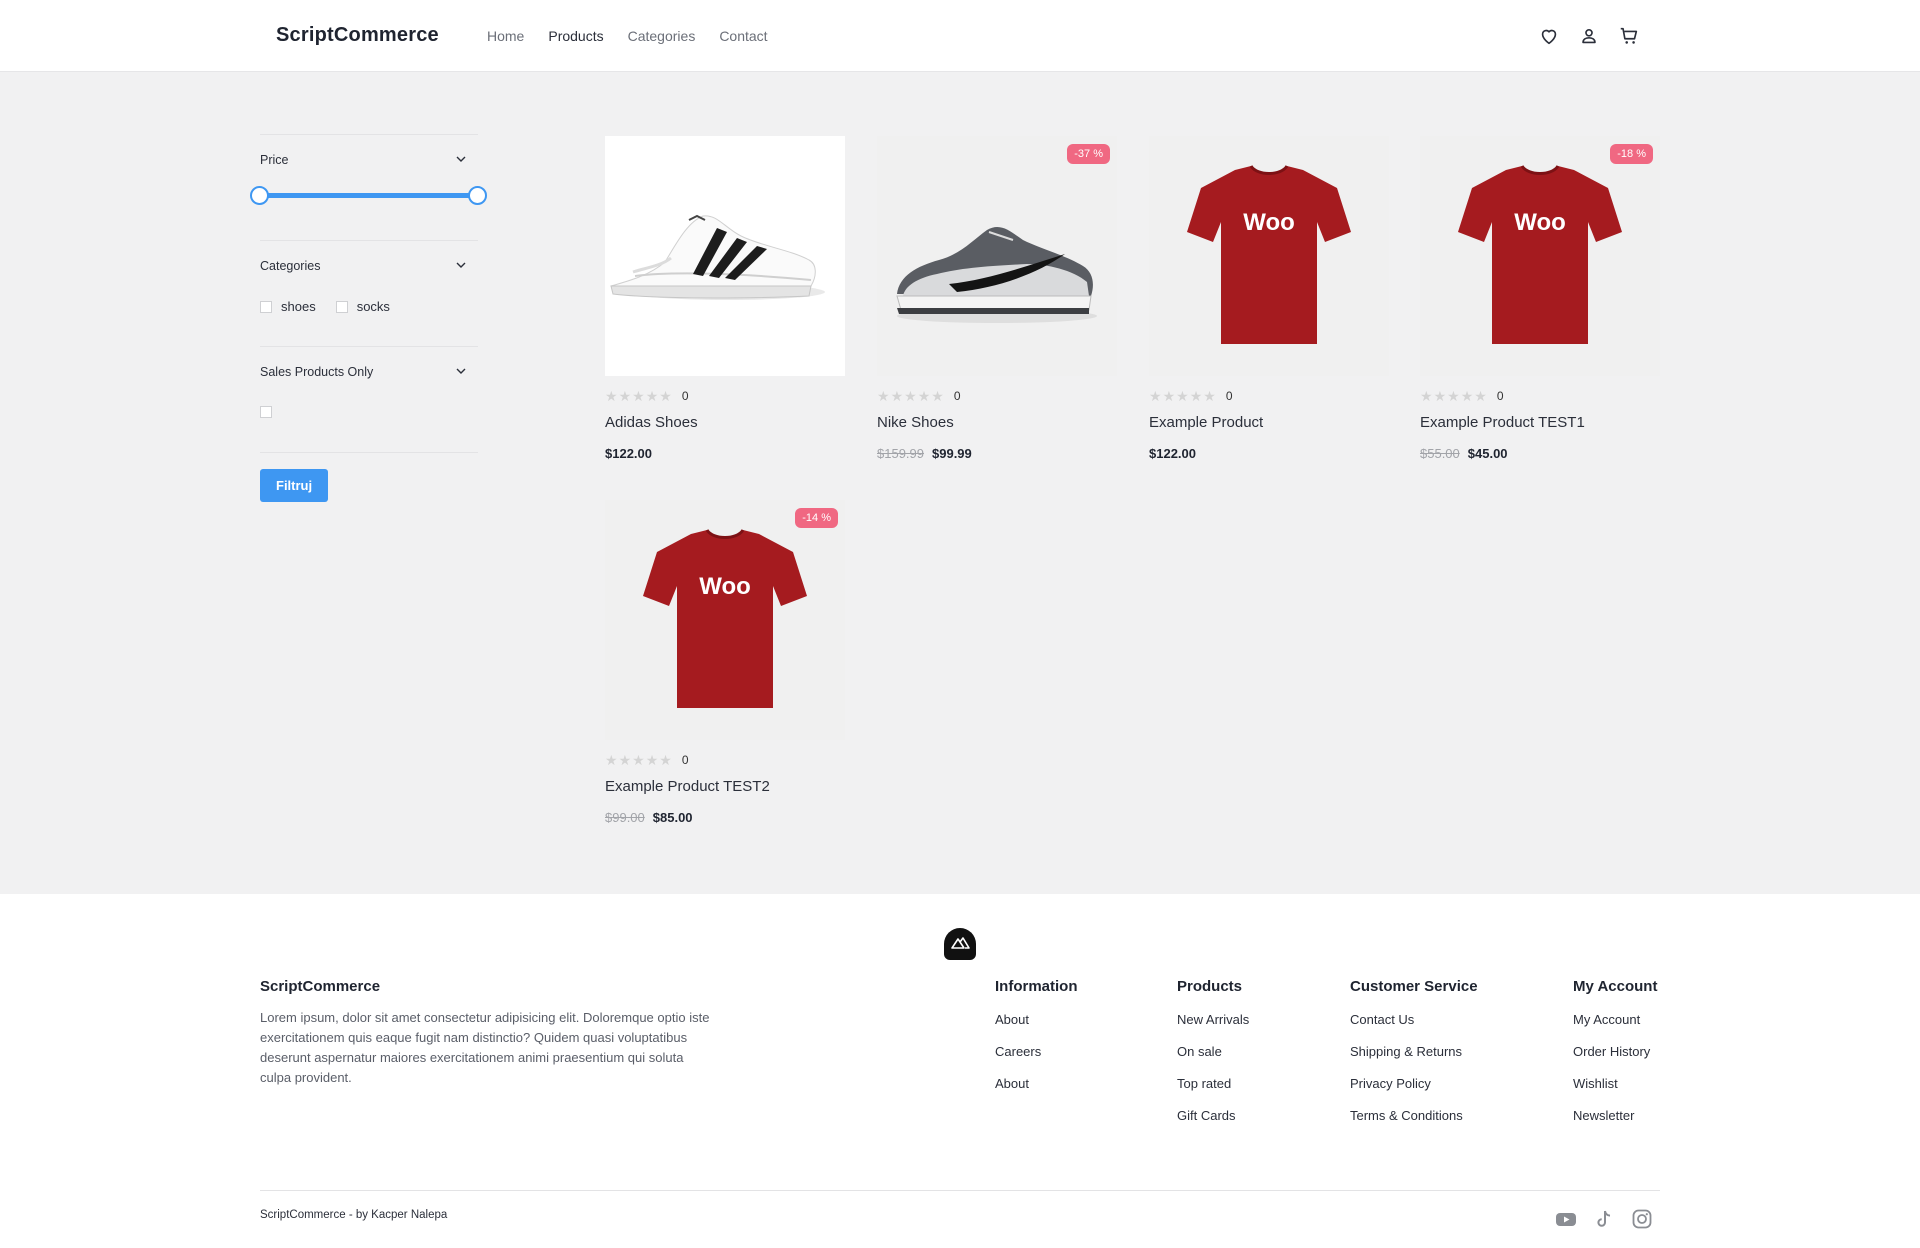 This screenshot has height=1248, width=1920. What do you see at coordinates (1172, 453) in the screenshot?
I see `current-price: $122.00` at bounding box center [1172, 453].